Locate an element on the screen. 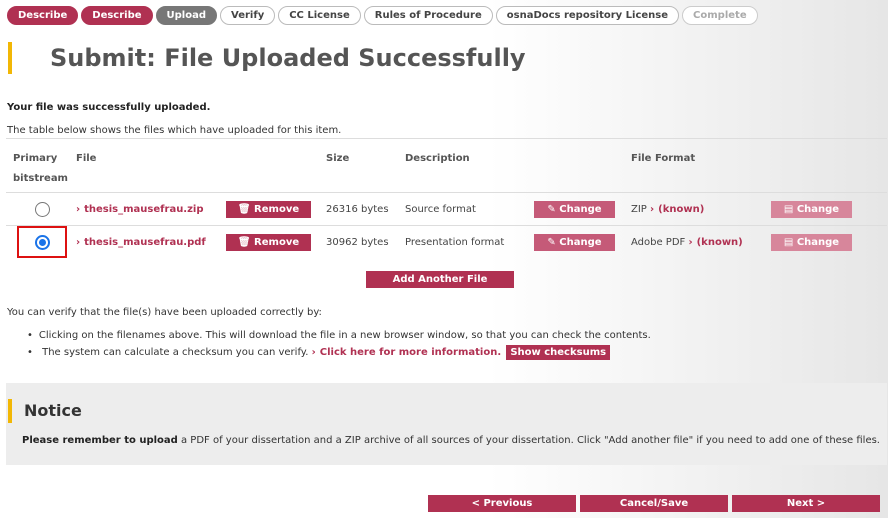  header-file-format: File Format is located at coordinates (663, 158).